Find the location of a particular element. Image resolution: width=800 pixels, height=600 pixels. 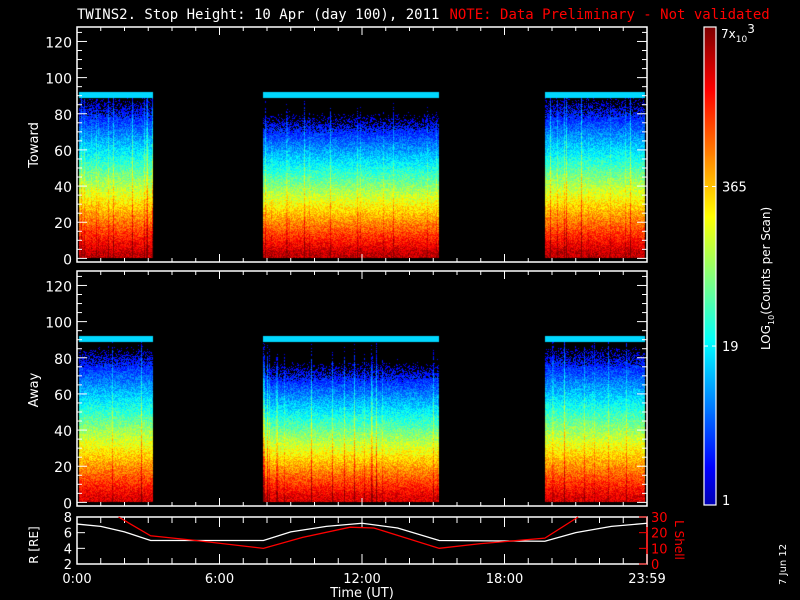

lshell-tick-label: 10 is located at coordinates (659, 549).